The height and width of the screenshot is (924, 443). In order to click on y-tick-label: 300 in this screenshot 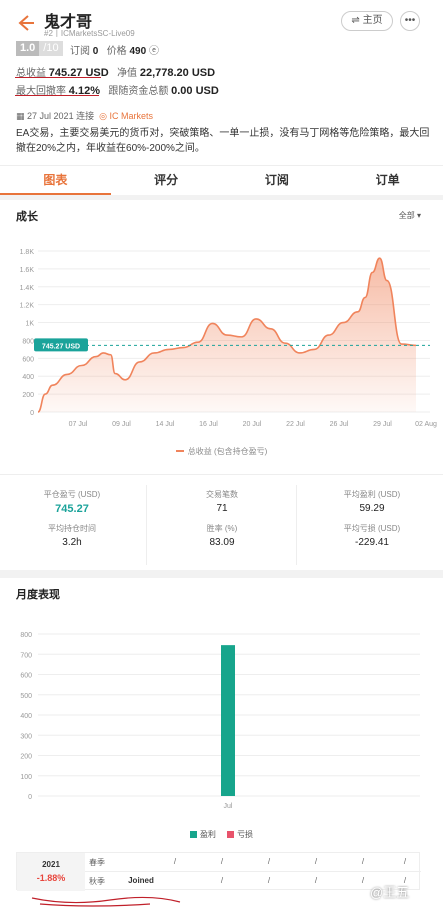, I will do `click(26, 736)`.